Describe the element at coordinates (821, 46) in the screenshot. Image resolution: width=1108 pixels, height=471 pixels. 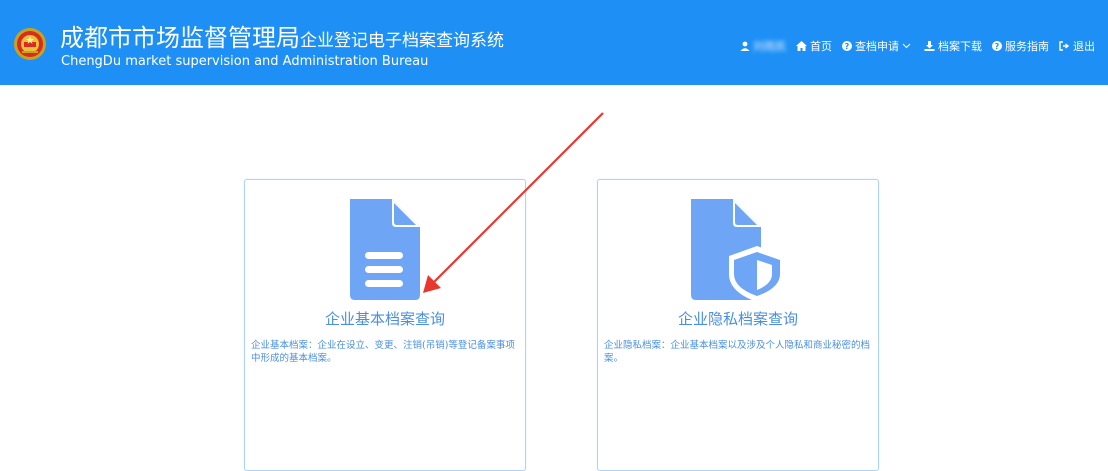
I see `nav-home-label: 首页` at that location.